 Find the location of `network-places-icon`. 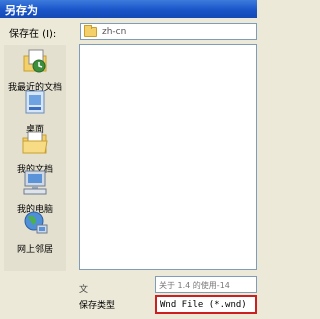

network-places-icon is located at coordinates (36, 222).